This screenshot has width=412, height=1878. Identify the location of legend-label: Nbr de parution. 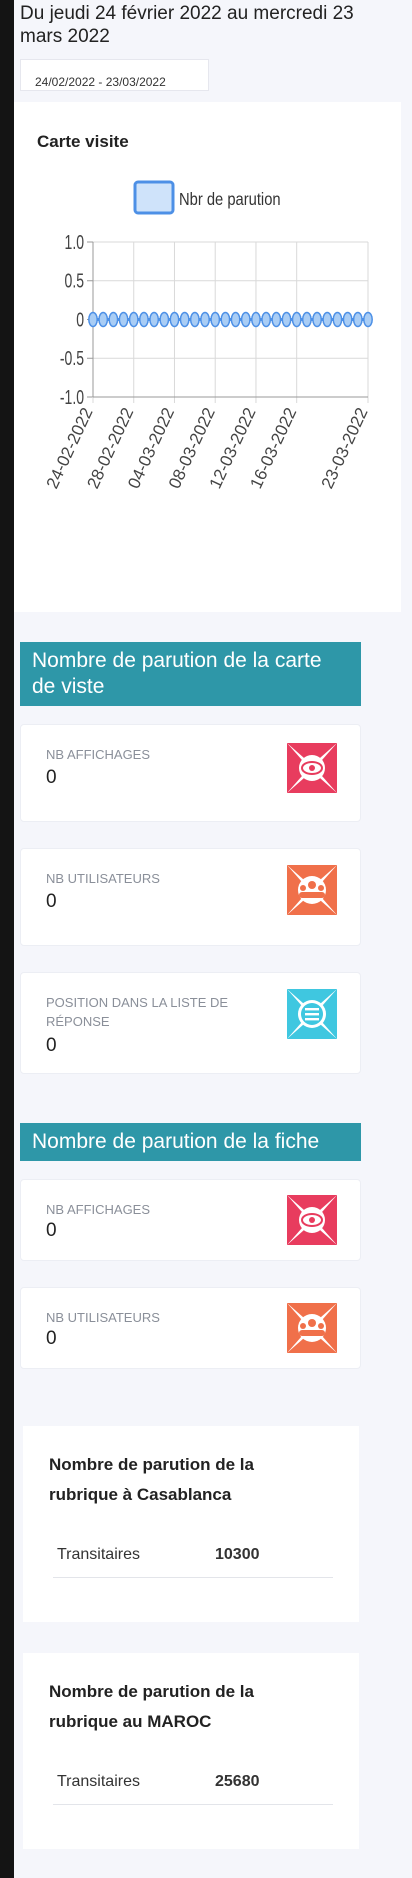
(230, 200).